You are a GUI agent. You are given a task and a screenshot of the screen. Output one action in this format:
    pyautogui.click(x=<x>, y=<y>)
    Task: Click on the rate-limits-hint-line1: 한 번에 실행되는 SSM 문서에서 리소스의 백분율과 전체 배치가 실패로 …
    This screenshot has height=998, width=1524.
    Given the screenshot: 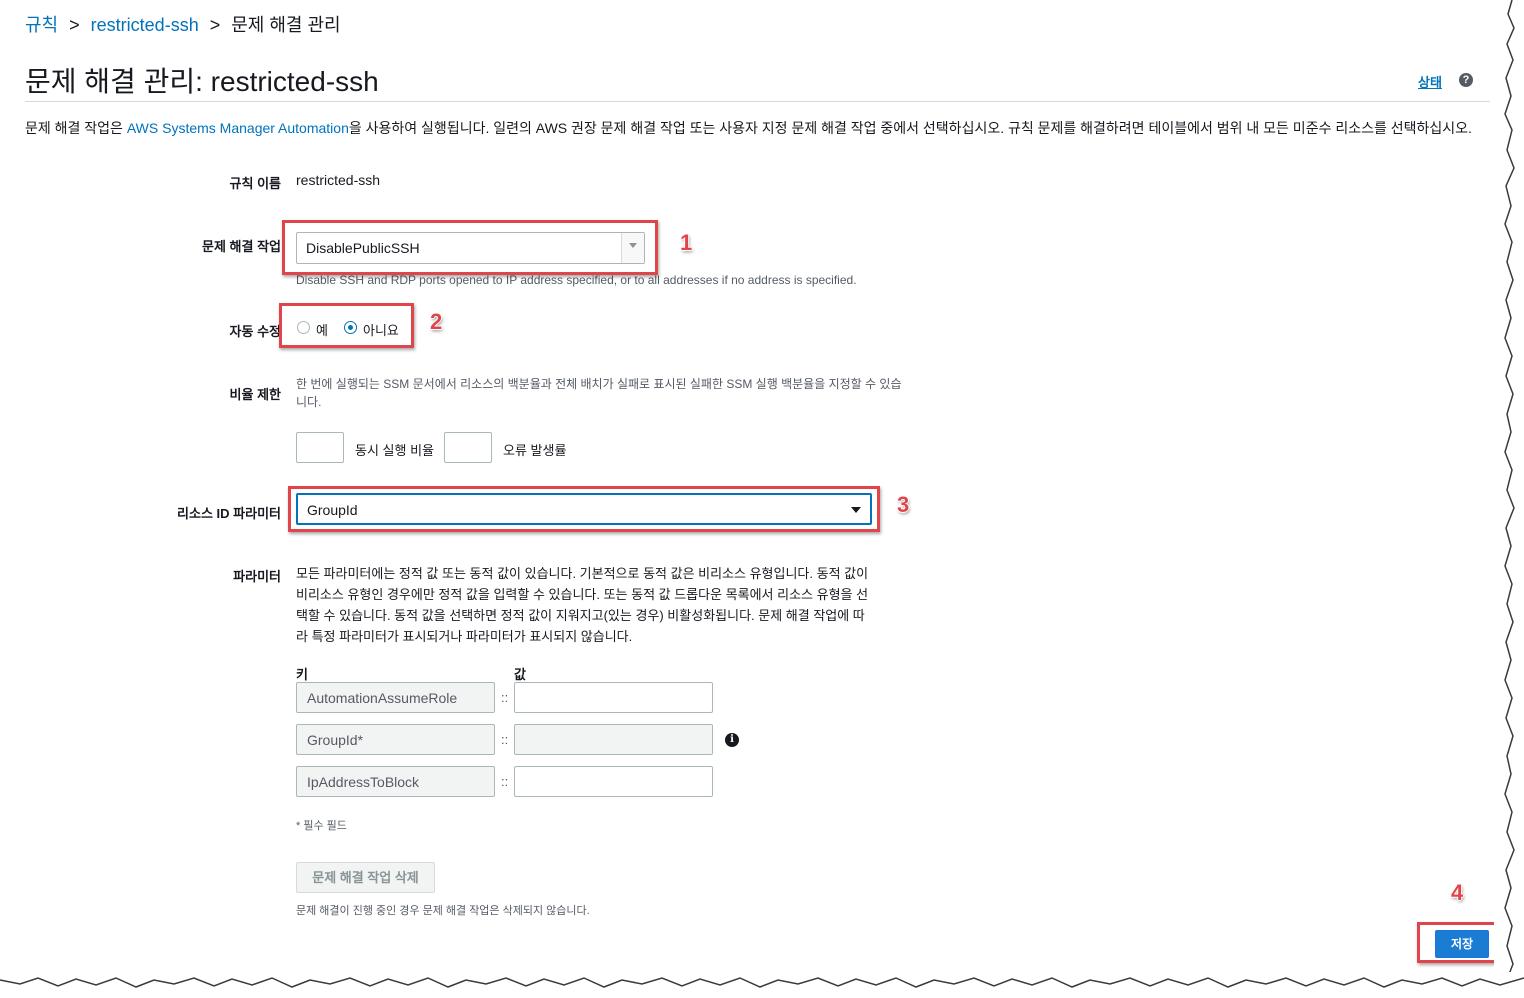 What is the action you would take?
    pyautogui.click(x=599, y=384)
    